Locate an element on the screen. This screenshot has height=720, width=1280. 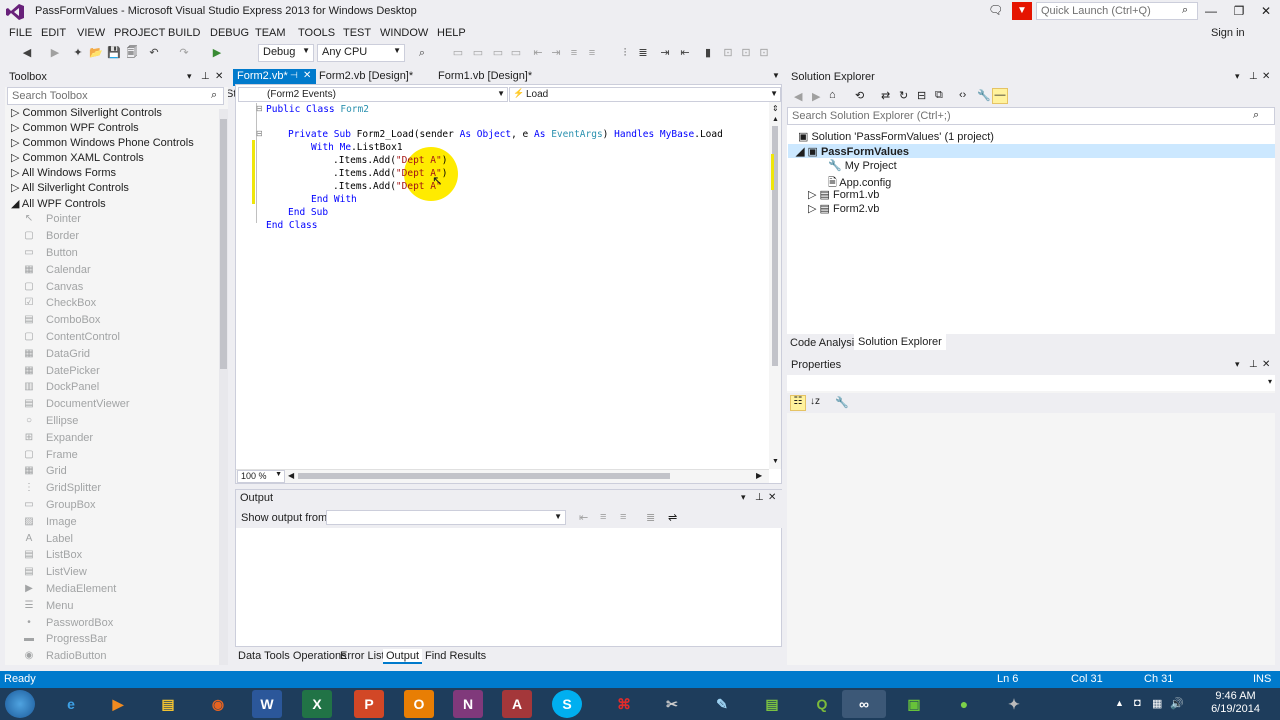
tab-data-tools-operations: Data Tools Operations is located at coordinates (292, 656).